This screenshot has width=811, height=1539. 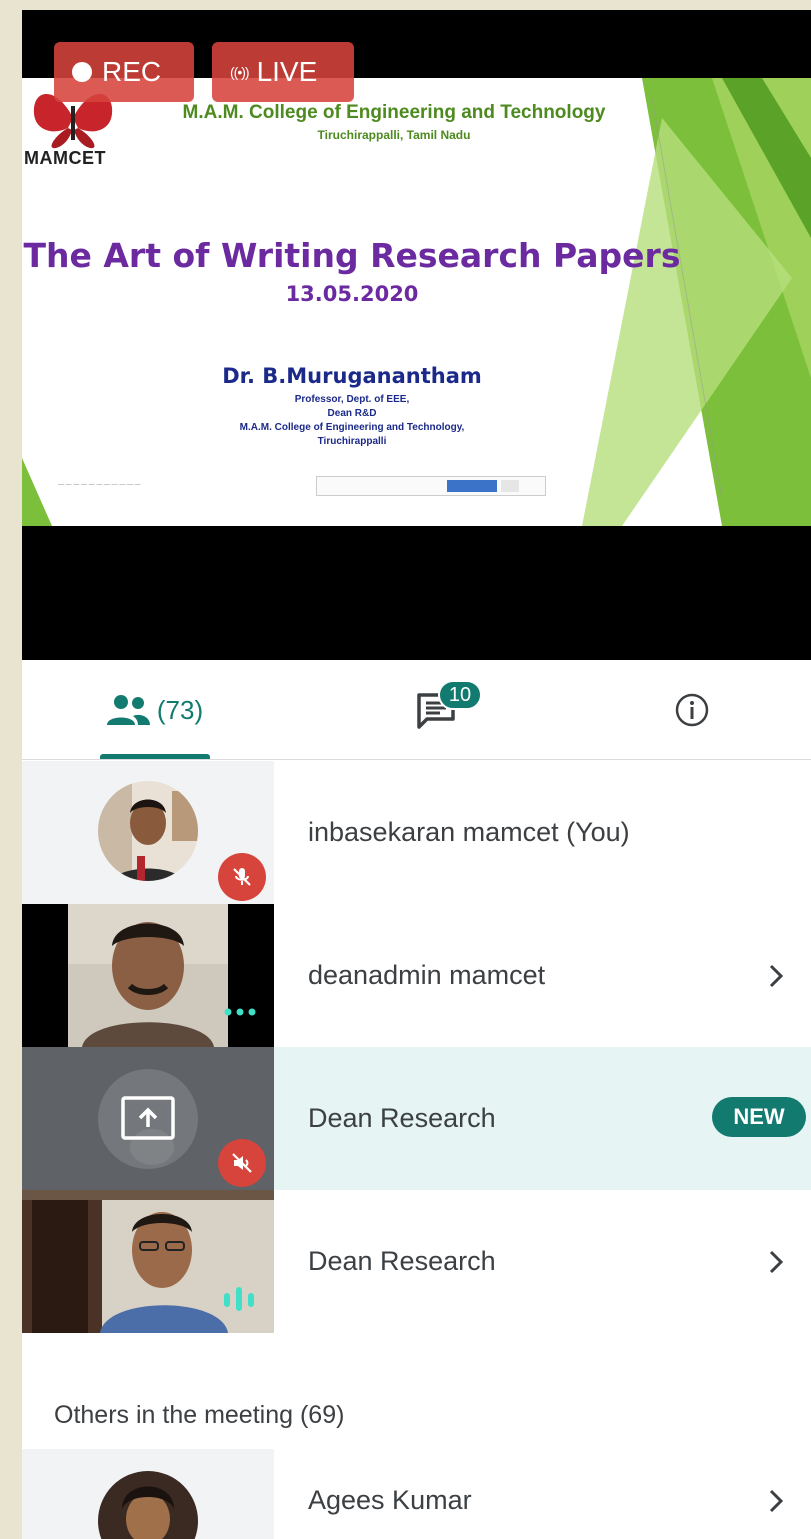 I want to click on logo-text: MAMCET, so click(x=65, y=158).